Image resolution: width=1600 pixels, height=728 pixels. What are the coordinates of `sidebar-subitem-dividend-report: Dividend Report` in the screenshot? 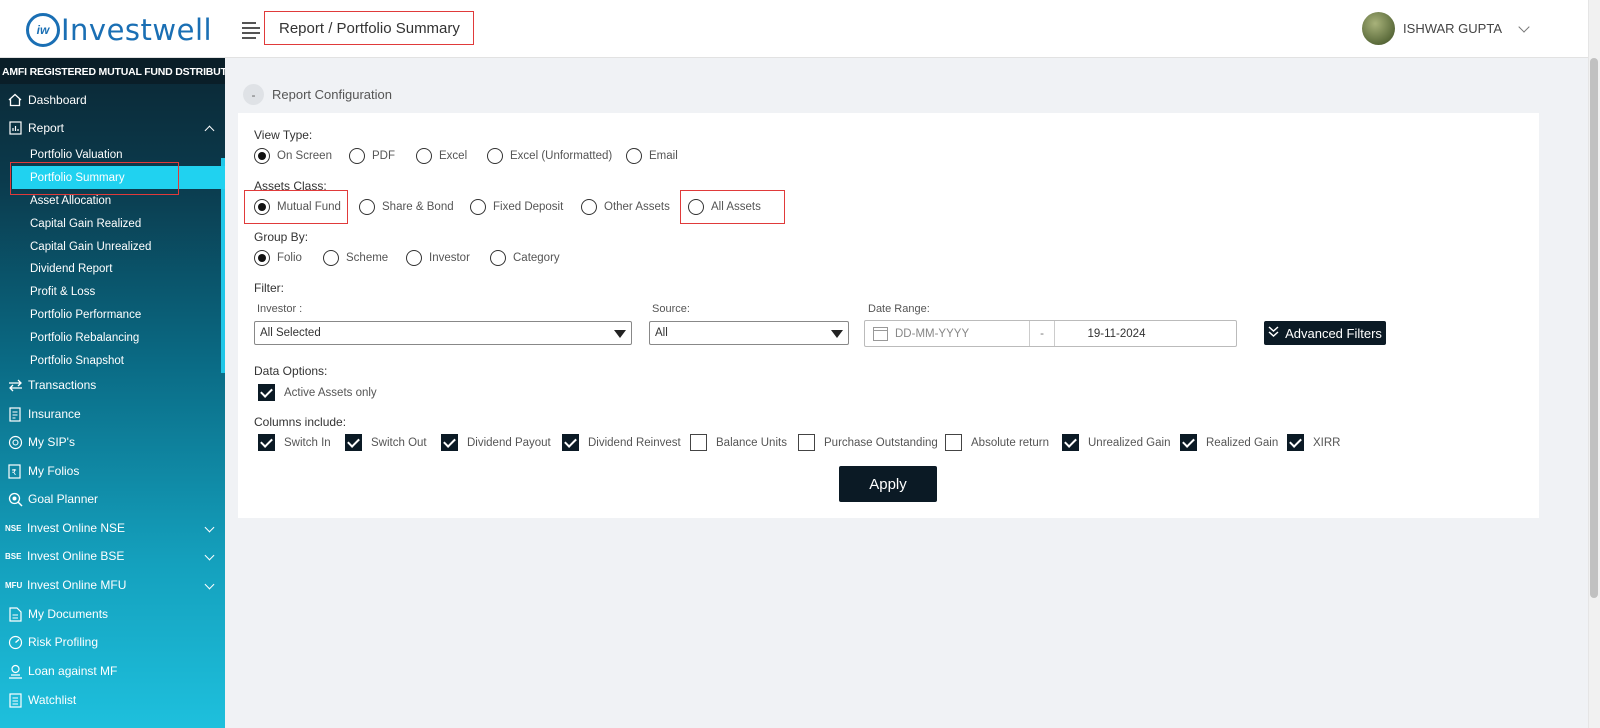 It's located at (71, 269).